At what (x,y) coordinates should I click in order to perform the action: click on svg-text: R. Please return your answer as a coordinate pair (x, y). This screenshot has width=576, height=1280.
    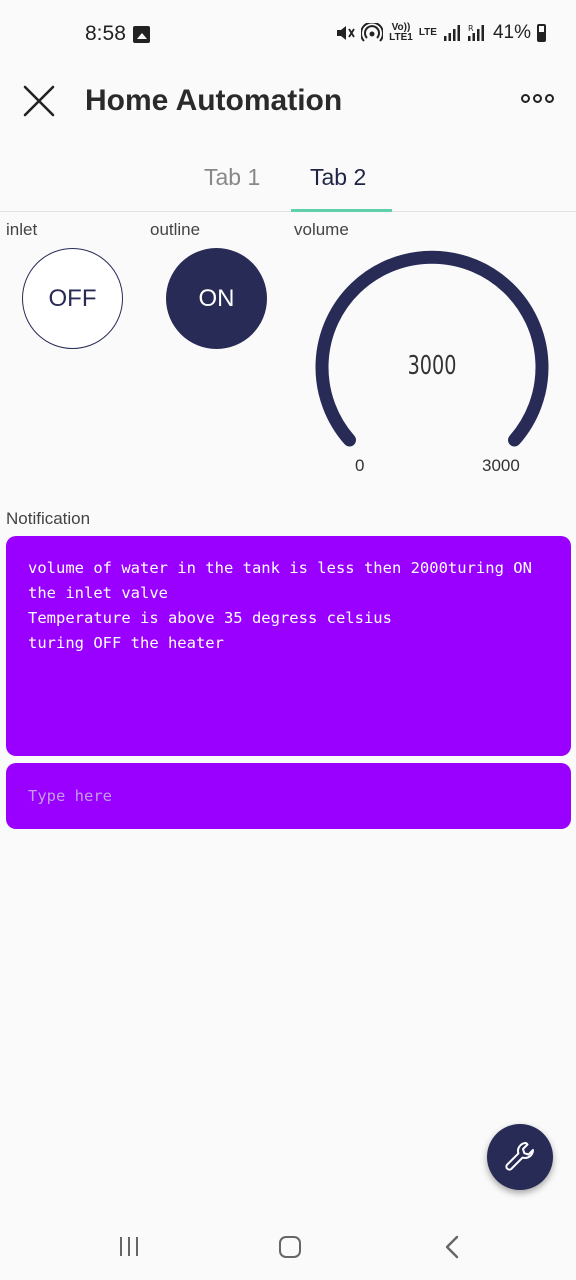
    Looking at the image, I should click on (471, 28).